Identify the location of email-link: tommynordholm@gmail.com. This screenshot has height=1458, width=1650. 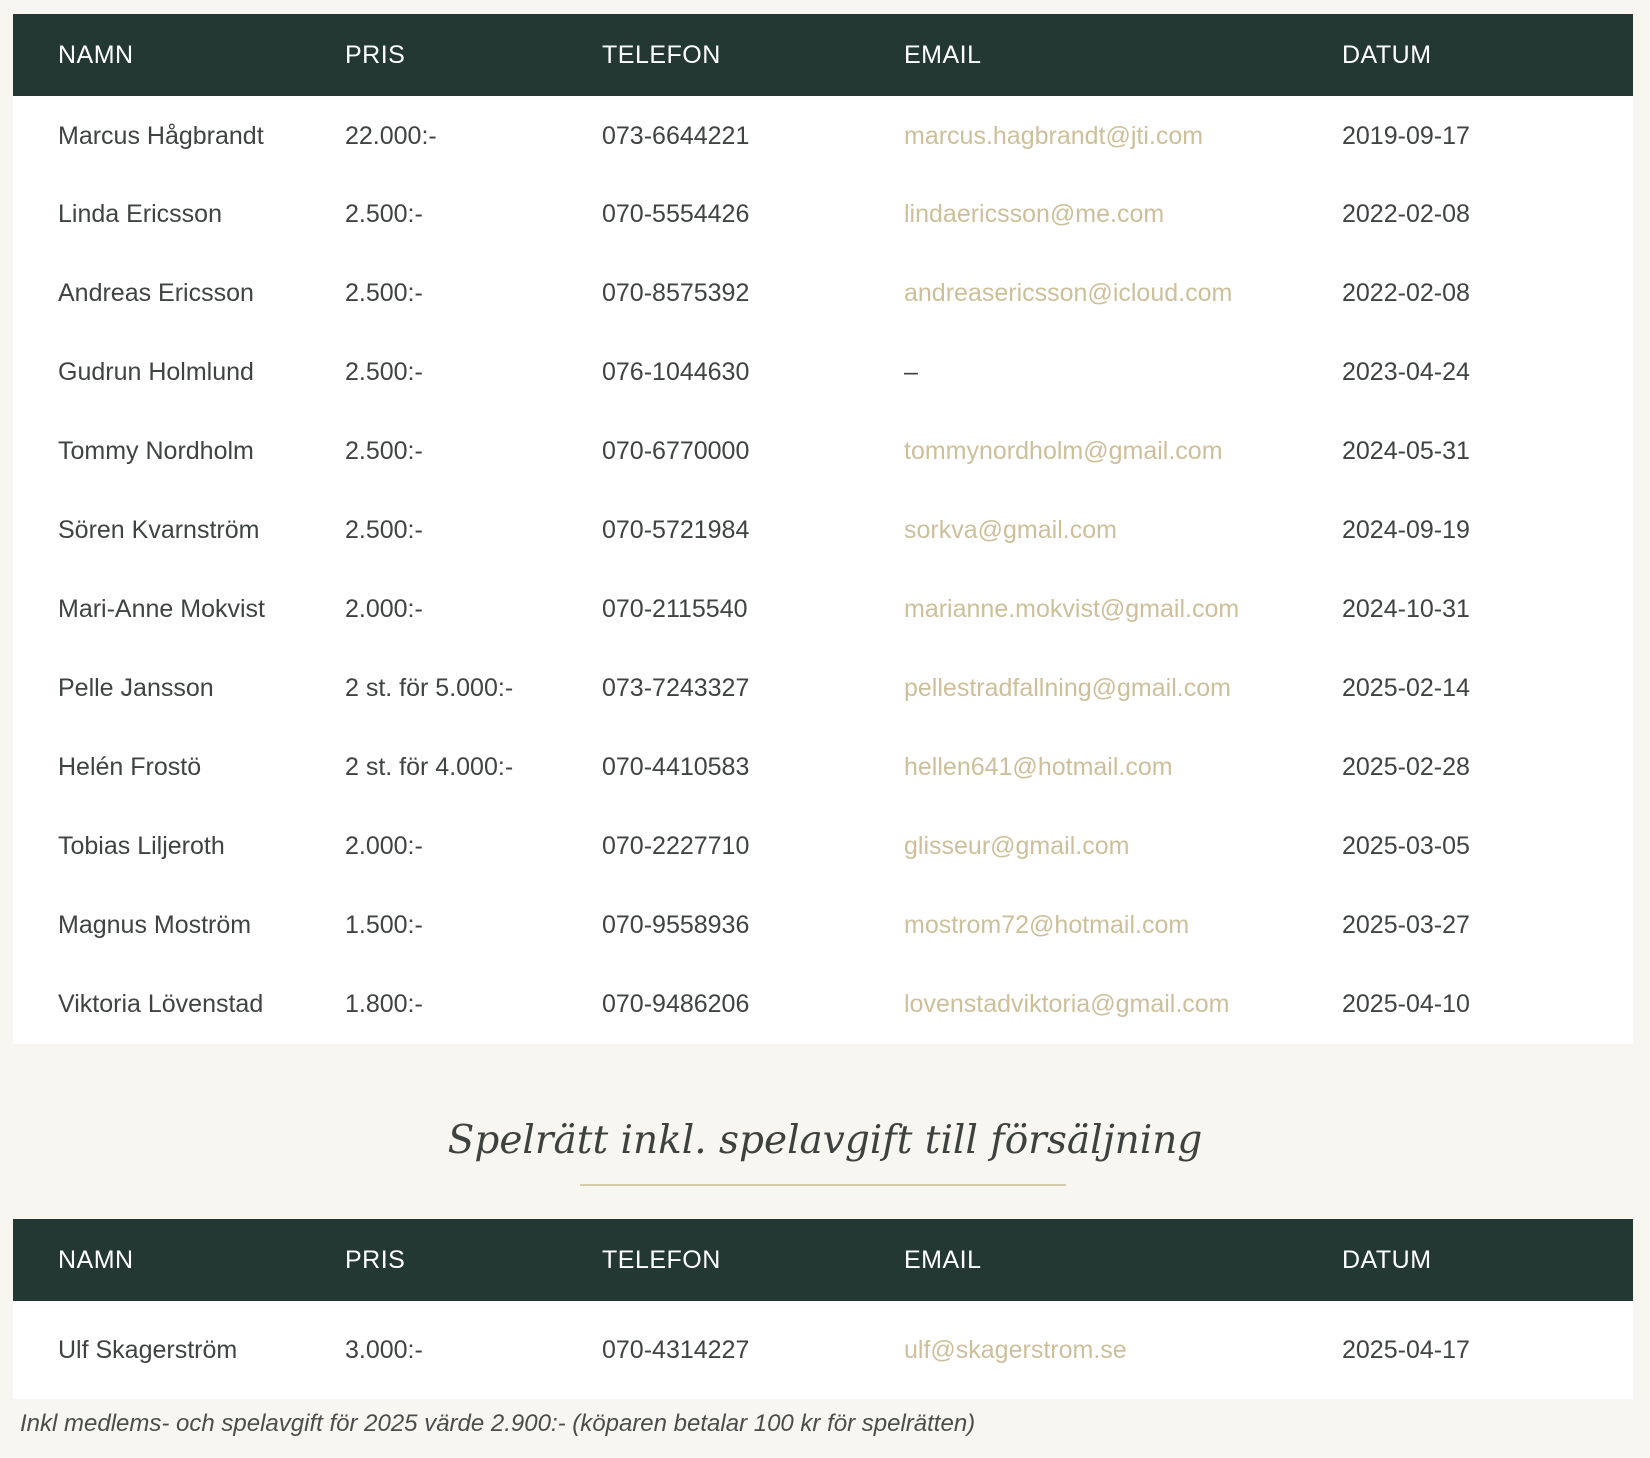
(1063, 451).